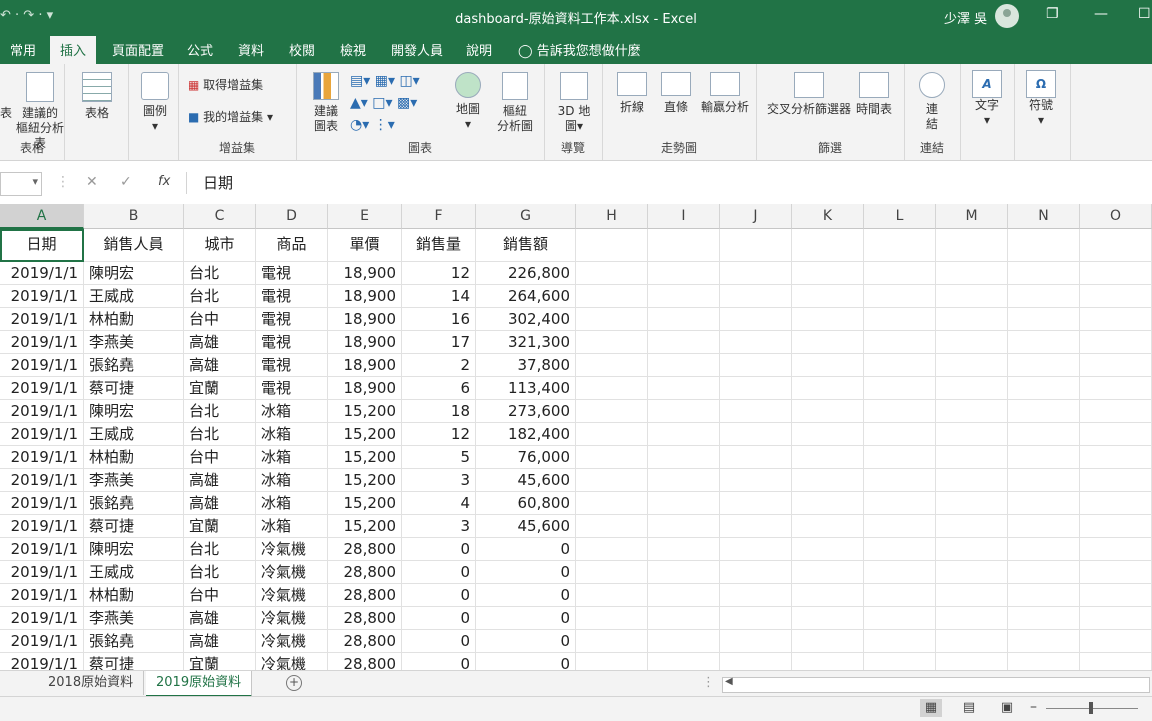  What do you see at coordinates (134, 618) in the screenshot?
I see `cell: 李燕美` at bounding box center [134, 618].